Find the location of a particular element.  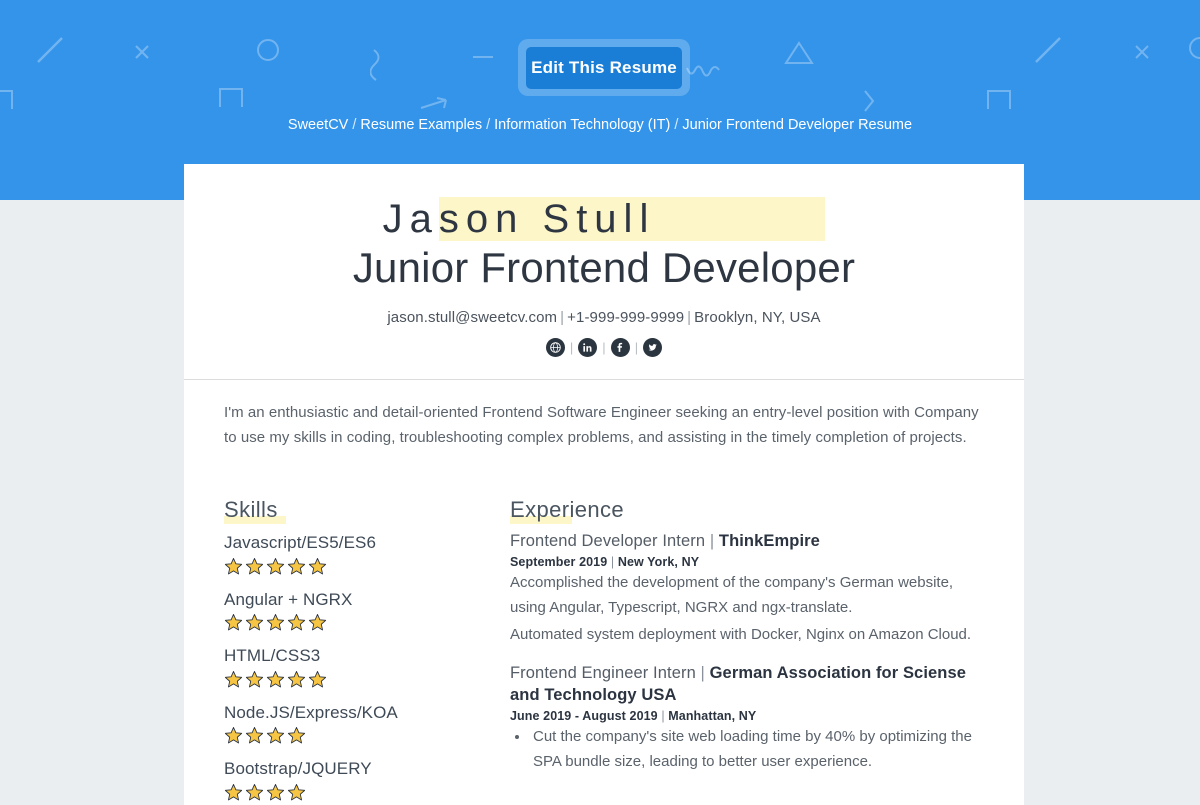

resume-name: Jason Stull is located at coordinates (604, 219).